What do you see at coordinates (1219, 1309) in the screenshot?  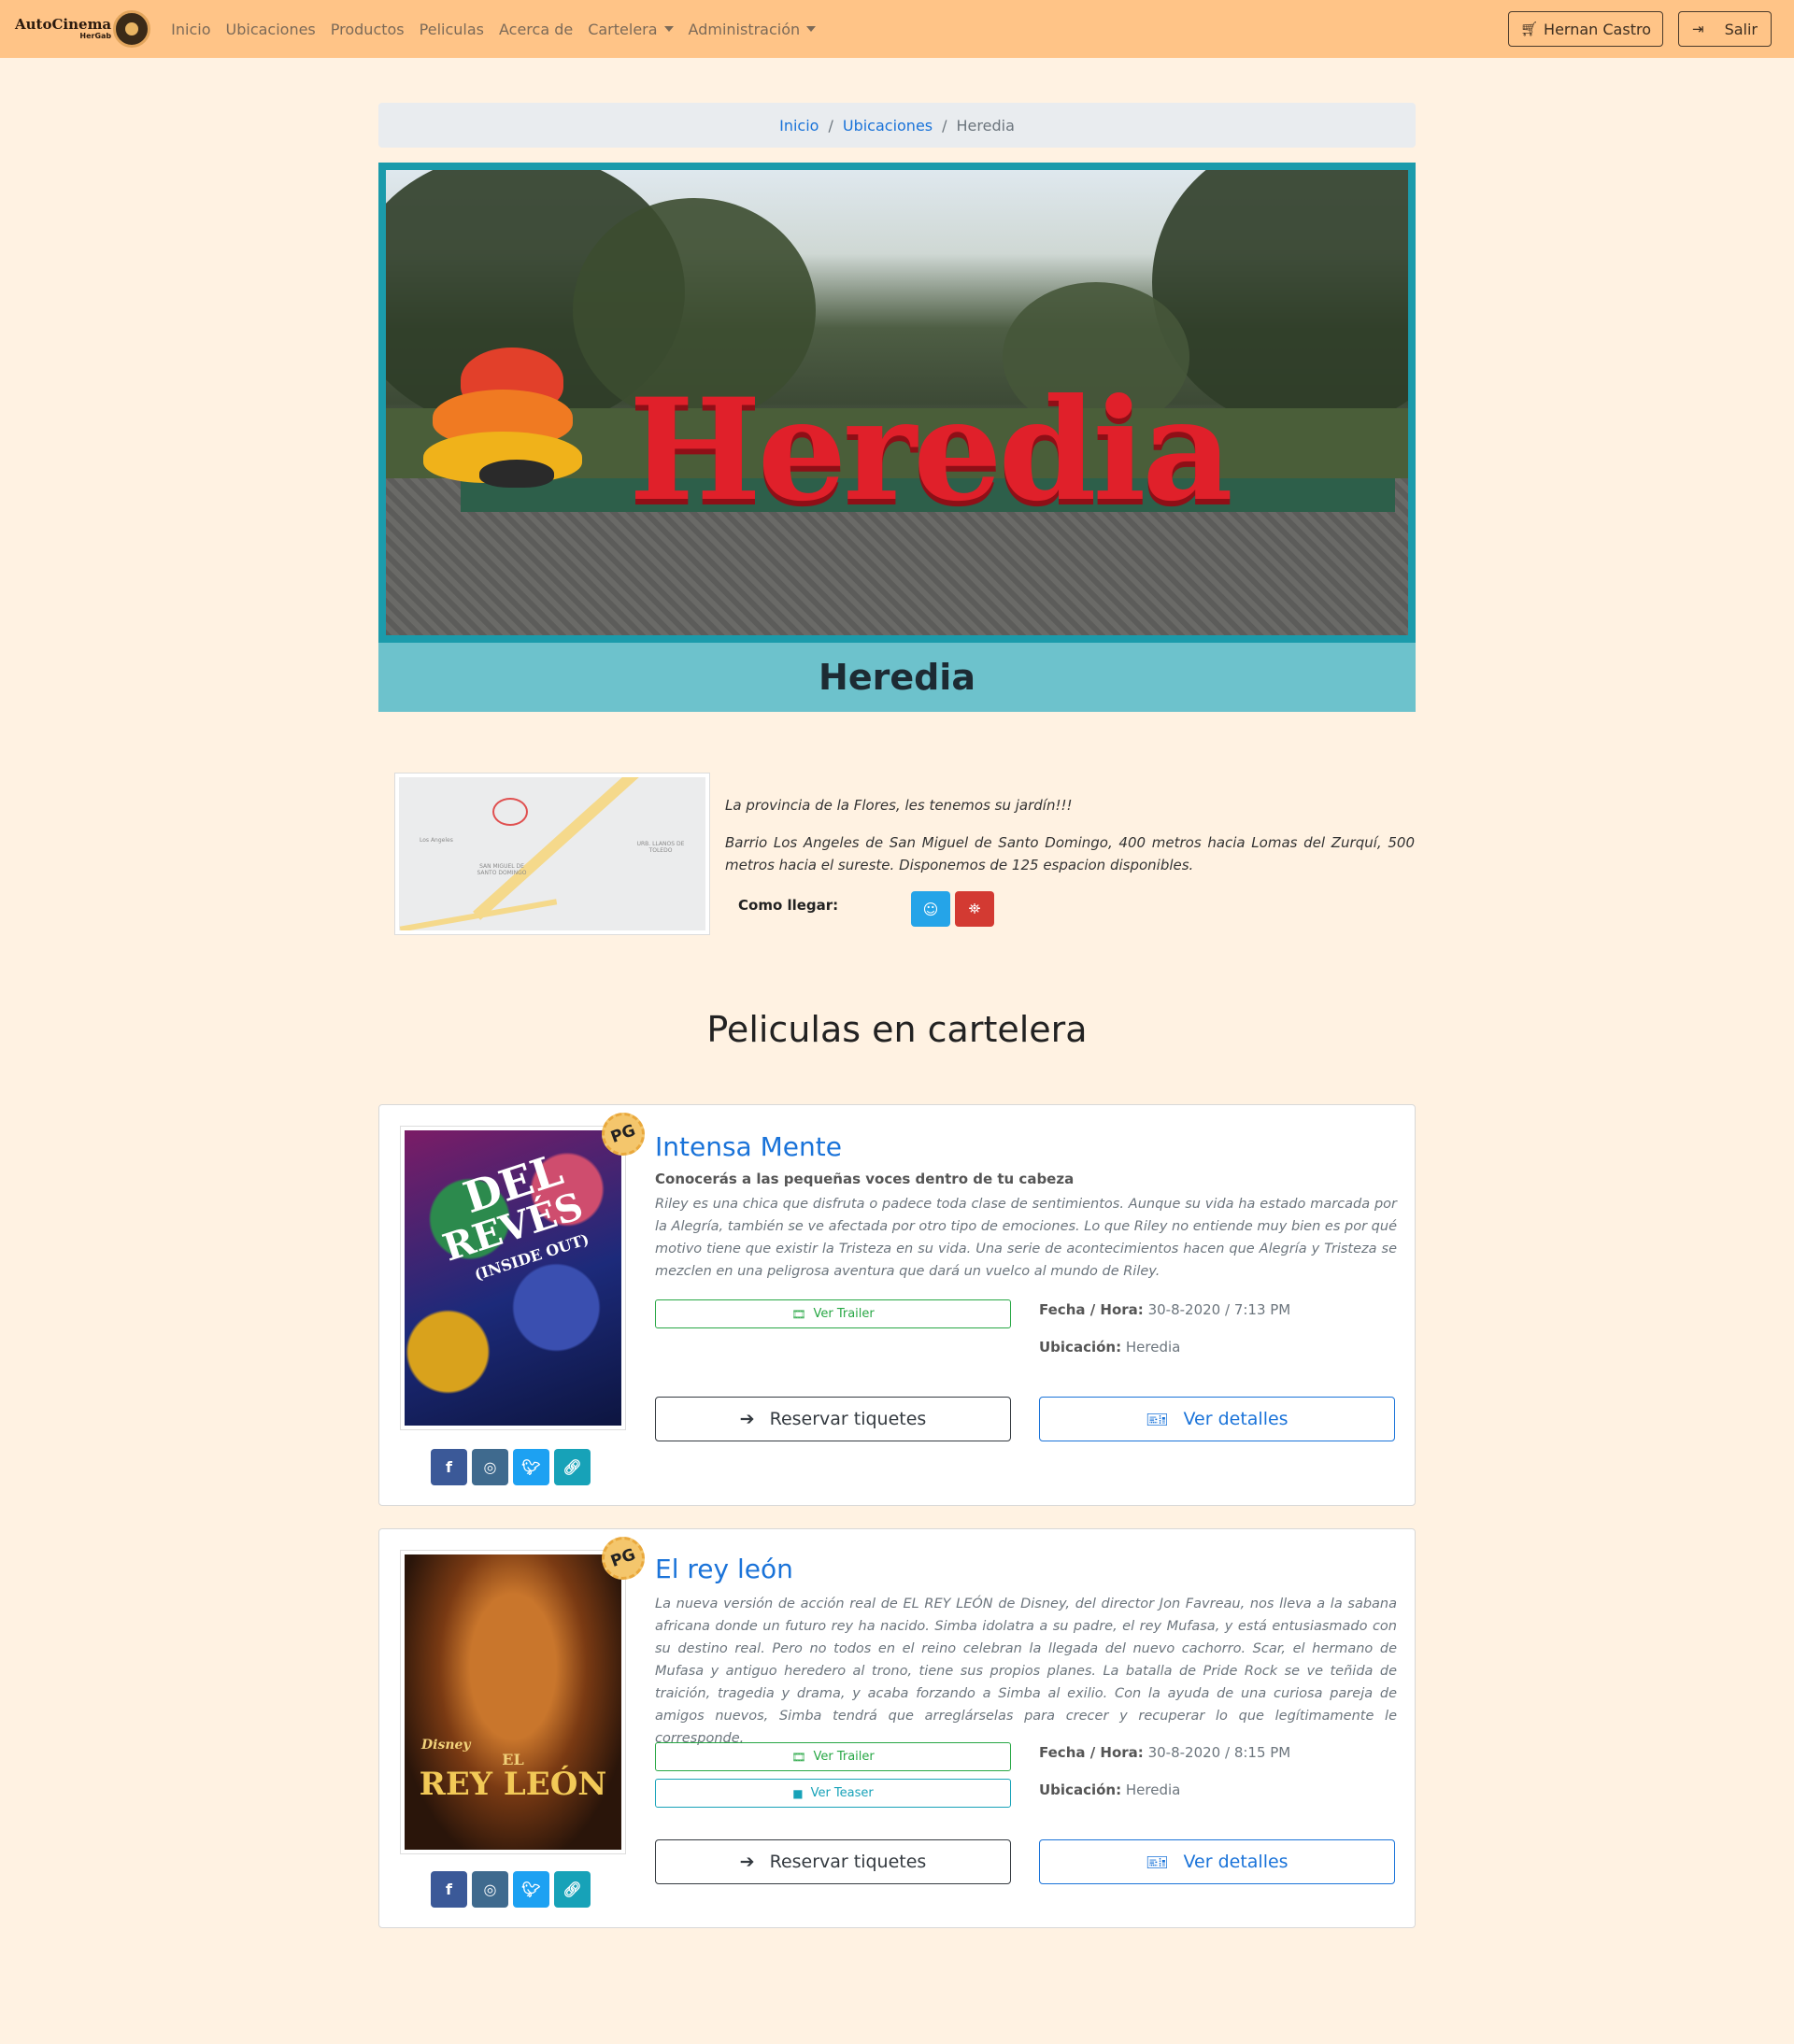 I see `showtime-value: 30-8-2020 / 7:13 PM` at bounding box center [1219, 1309].